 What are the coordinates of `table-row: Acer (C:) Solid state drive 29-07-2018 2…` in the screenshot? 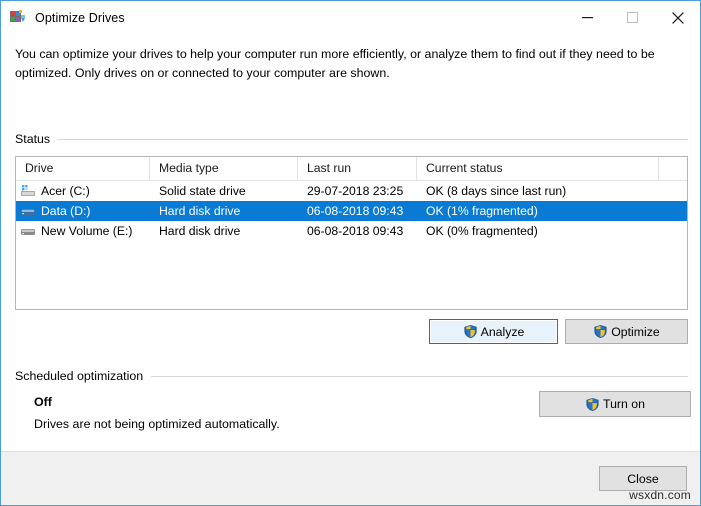 It's located at (351, 191).